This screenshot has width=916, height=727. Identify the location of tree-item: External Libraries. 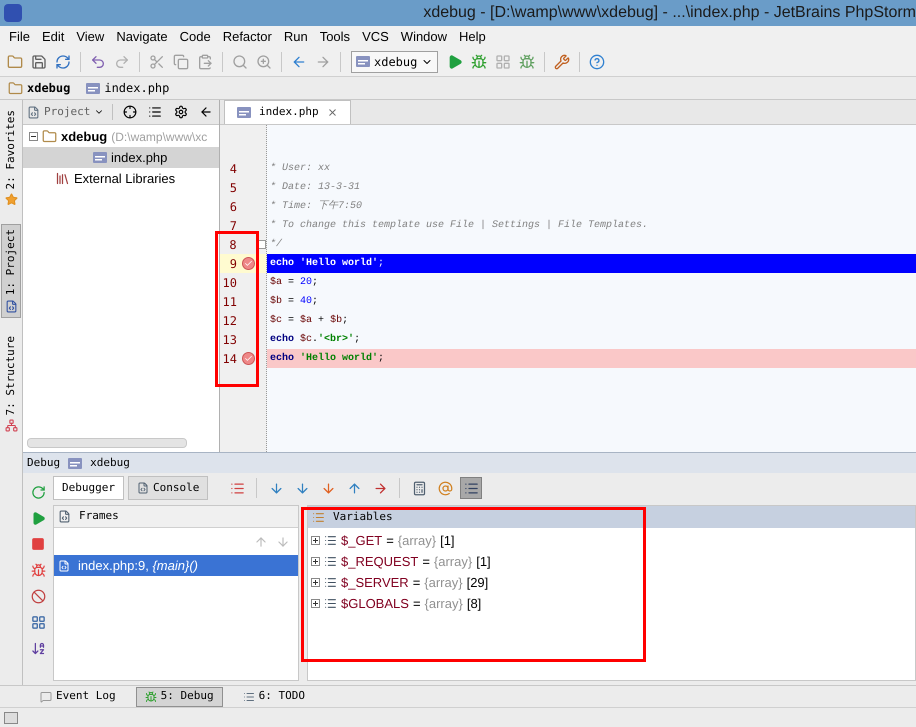
(121, 178).